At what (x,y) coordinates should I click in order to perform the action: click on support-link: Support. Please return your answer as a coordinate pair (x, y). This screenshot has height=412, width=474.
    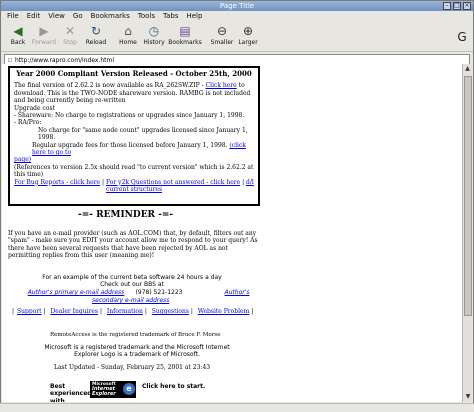
    Looking at the image, I should click on (29, 311).